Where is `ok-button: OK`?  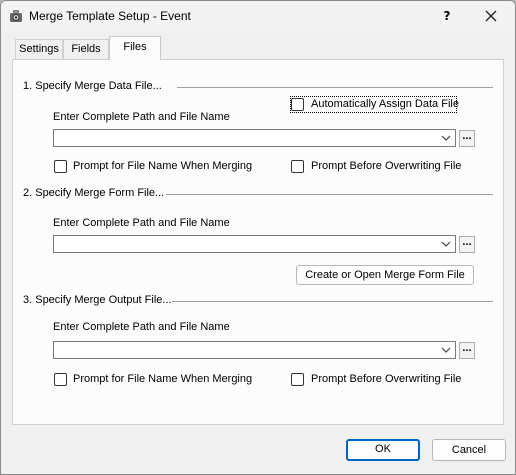
ok-button: OK is located at coordinates (383, 450).